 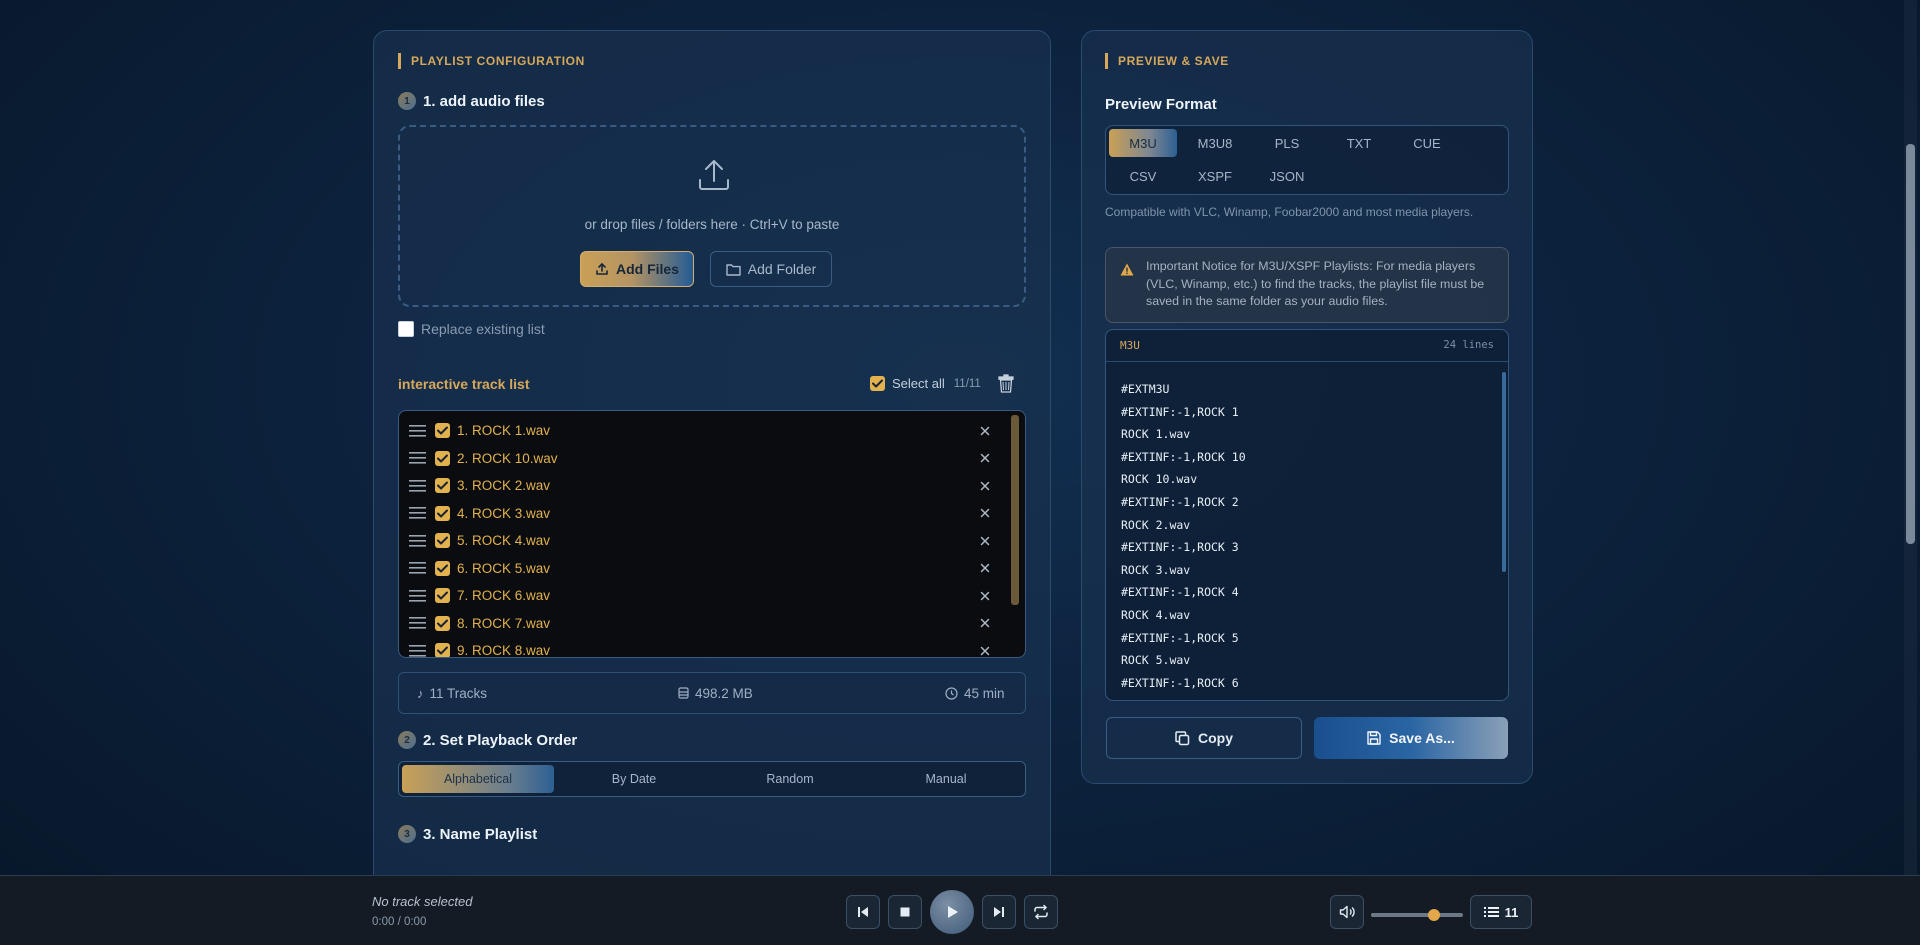 I want to click on track-name: 9. ROCK 8.wav, so click(x=504, y=650).